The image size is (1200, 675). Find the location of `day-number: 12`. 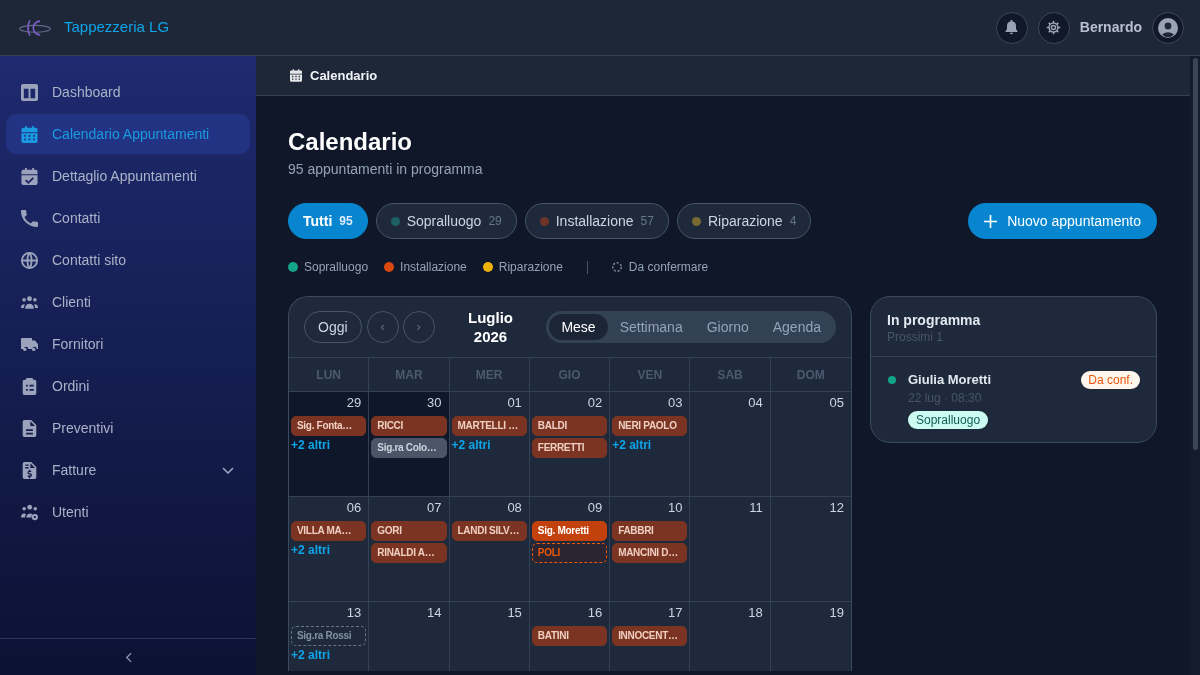

day-number: 12 is located at coordinates (837, 508).